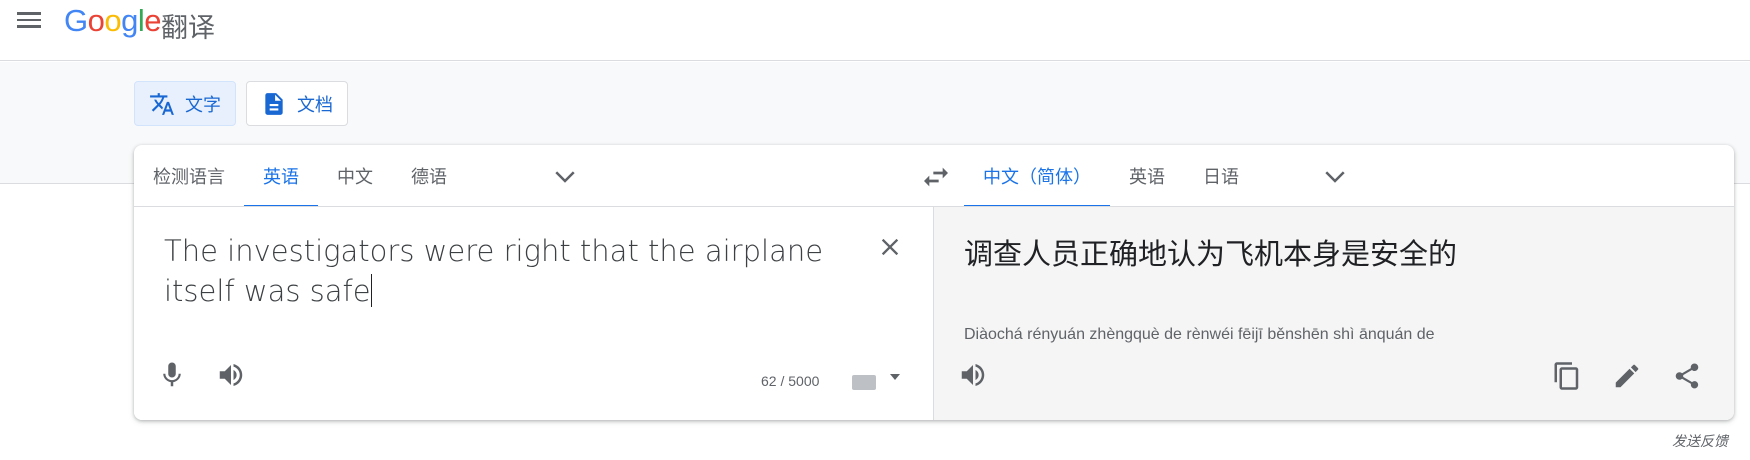 This screenshot has height=460, width=1750. What do you see at coordinates (274, 103) in the screenshot?
I see `document-icon` at bounding box center [274, 103].